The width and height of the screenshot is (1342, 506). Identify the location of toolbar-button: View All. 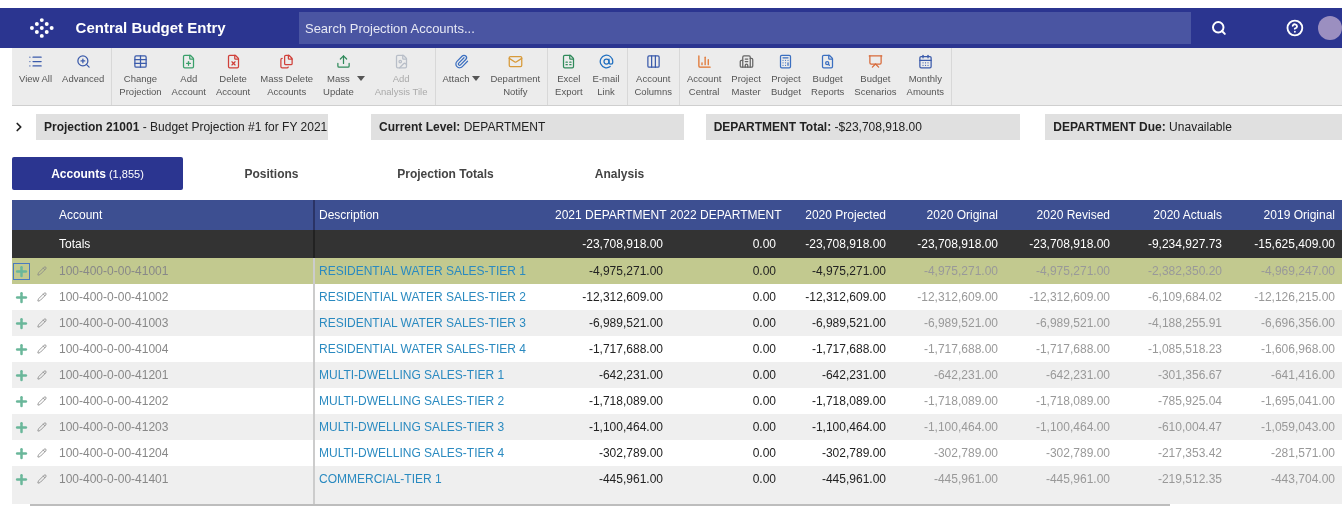
(36, 76).